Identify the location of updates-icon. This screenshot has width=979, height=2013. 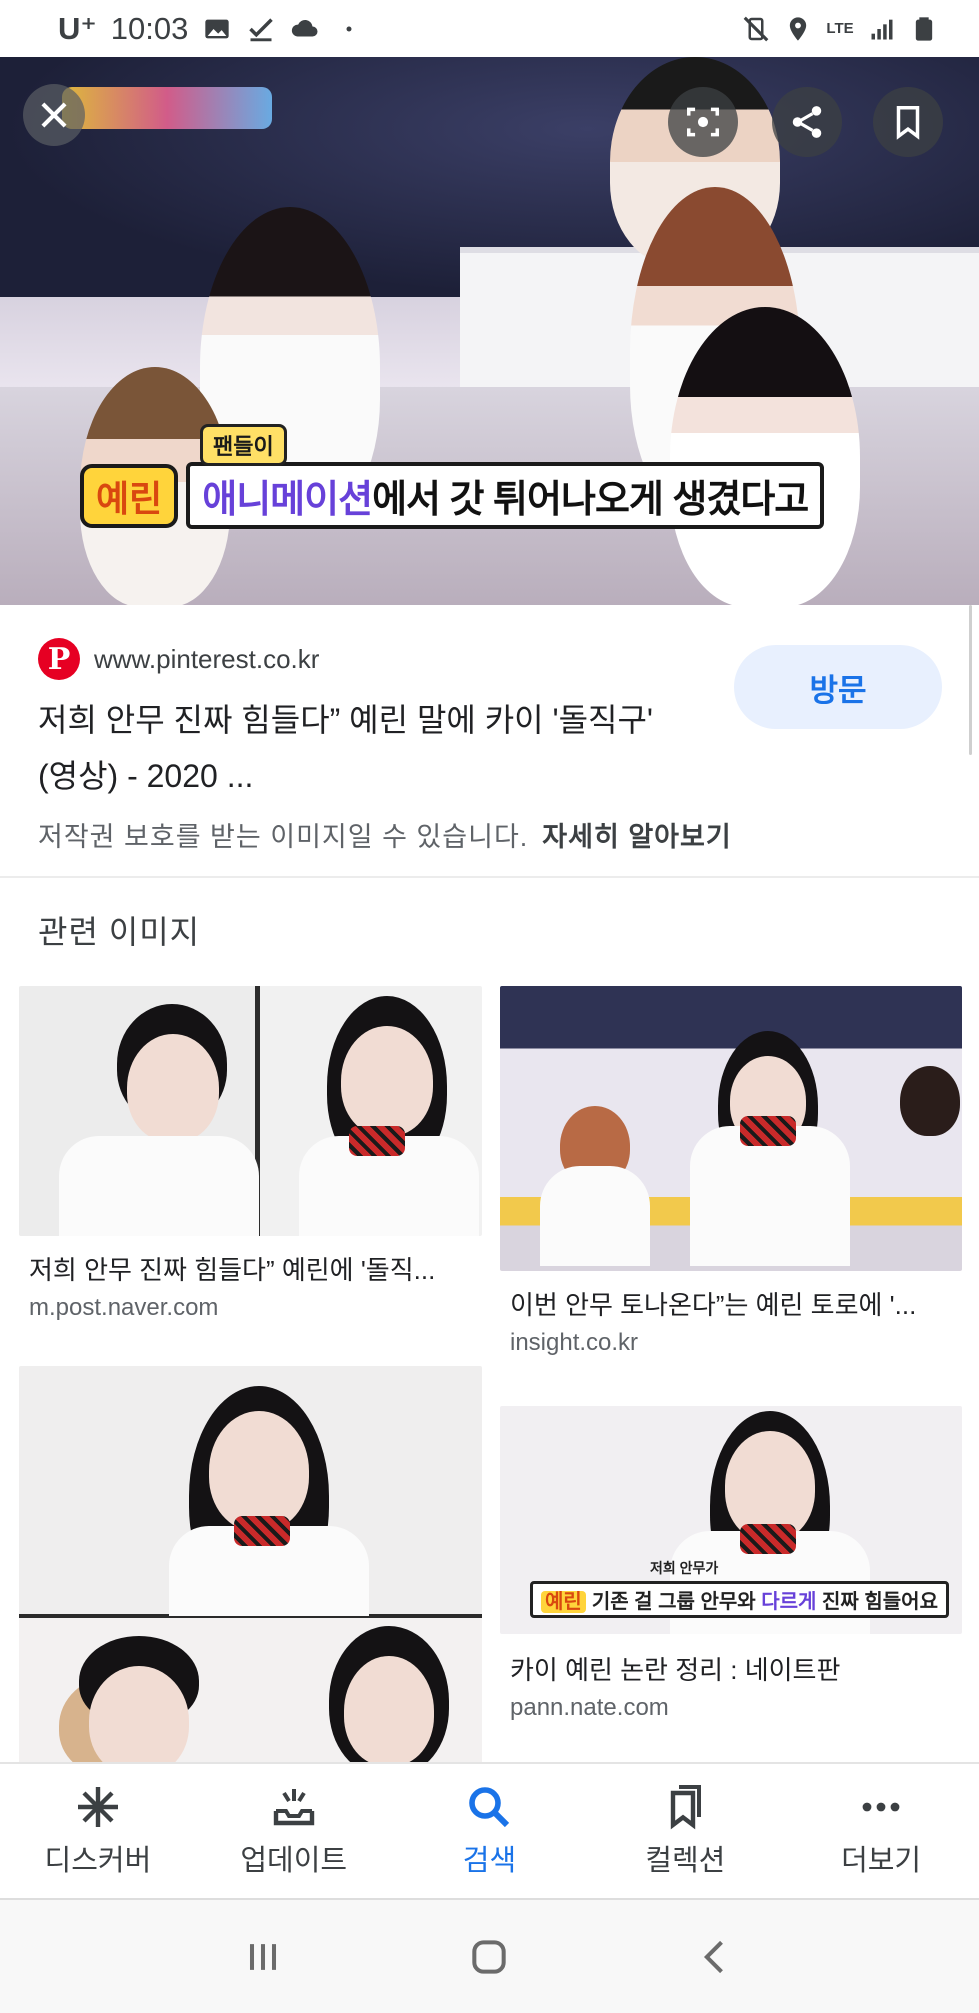
(293, 1807).